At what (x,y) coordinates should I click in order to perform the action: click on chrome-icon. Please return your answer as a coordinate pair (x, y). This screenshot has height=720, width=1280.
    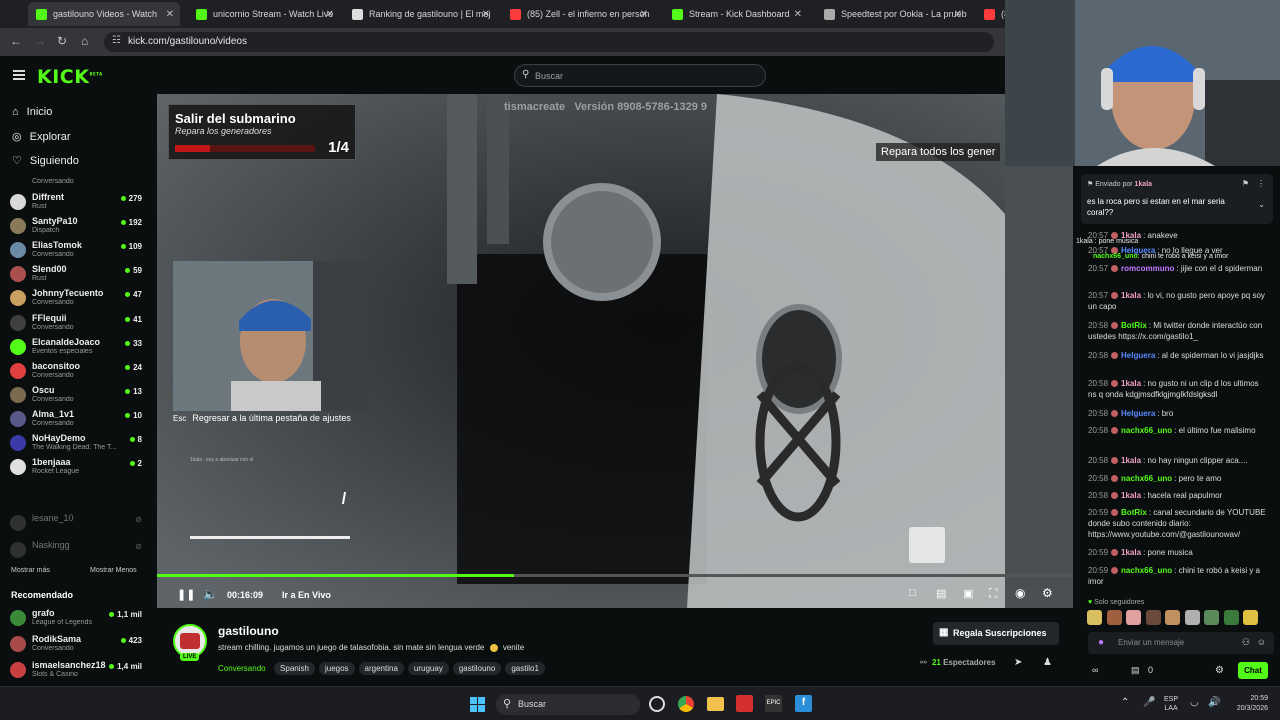
    Looking at the image, I should click on (686, 704).